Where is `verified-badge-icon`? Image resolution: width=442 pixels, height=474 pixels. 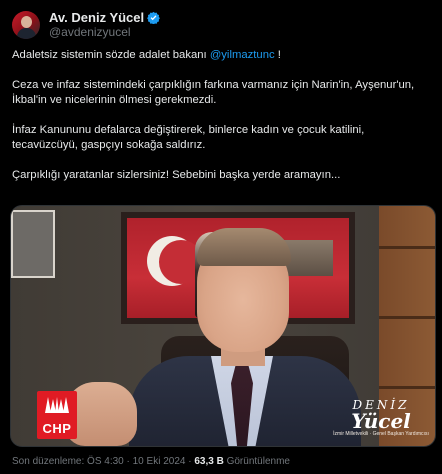 verified-badge-icon is located at coordinates (154, 17).